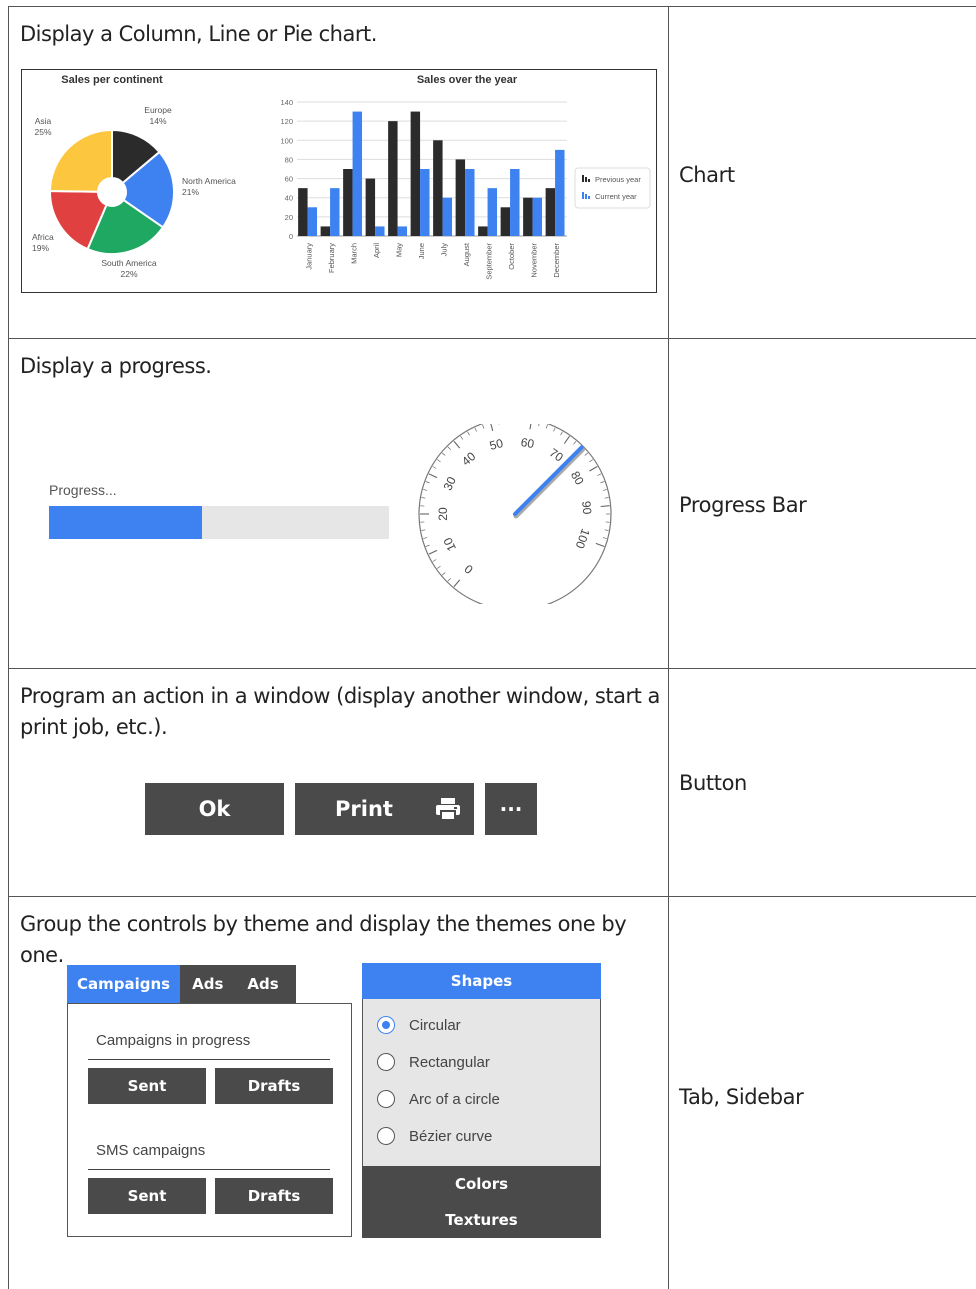 The height and width of the screenshot is (1289, 976). Describe the element at coordinates (454, 1099) in the screenshot. I see `radio-label: Arc of a circle` at that location.